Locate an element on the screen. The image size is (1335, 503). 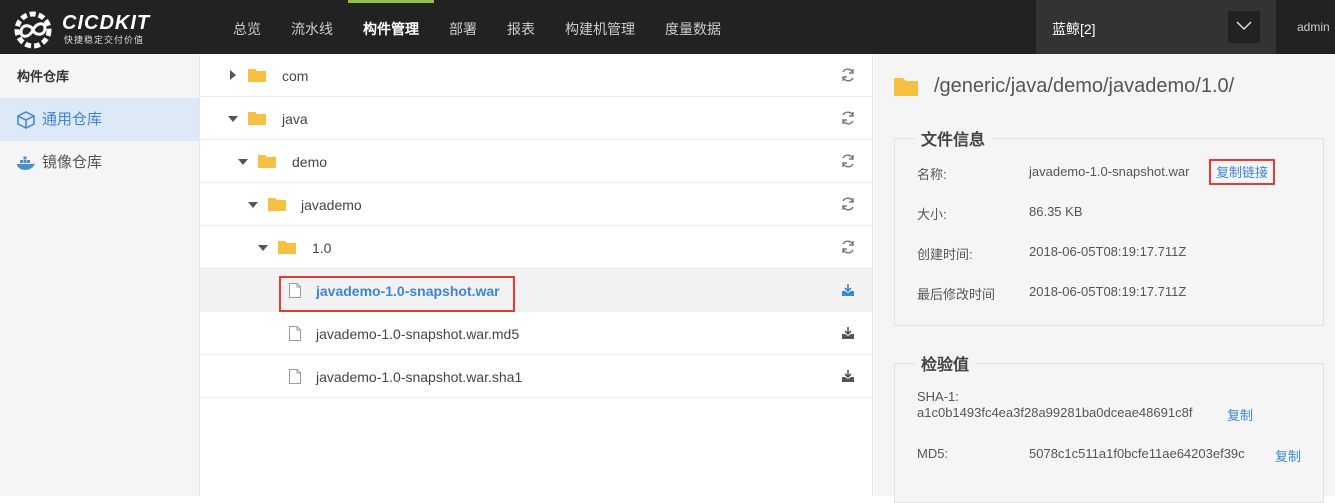
sha1-label: SHA-1: is located at coordinates (938, 396).